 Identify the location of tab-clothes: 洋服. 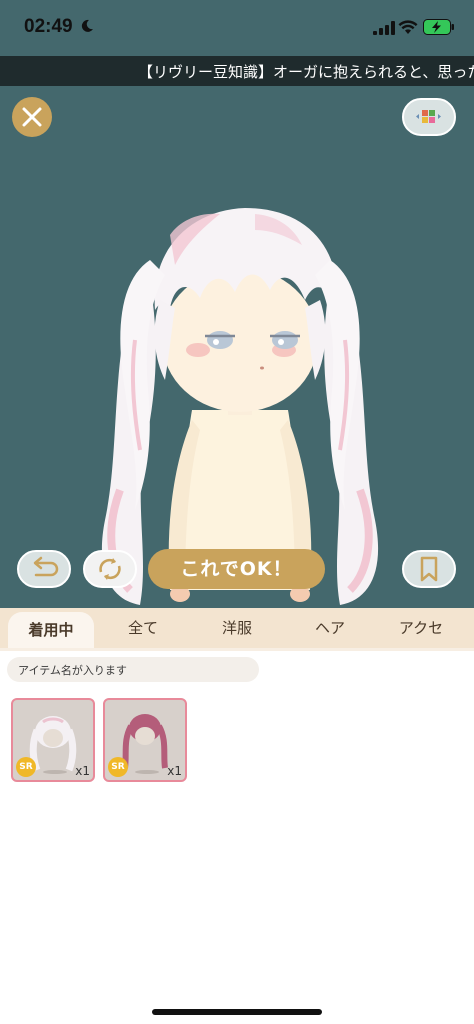
(237, 628).